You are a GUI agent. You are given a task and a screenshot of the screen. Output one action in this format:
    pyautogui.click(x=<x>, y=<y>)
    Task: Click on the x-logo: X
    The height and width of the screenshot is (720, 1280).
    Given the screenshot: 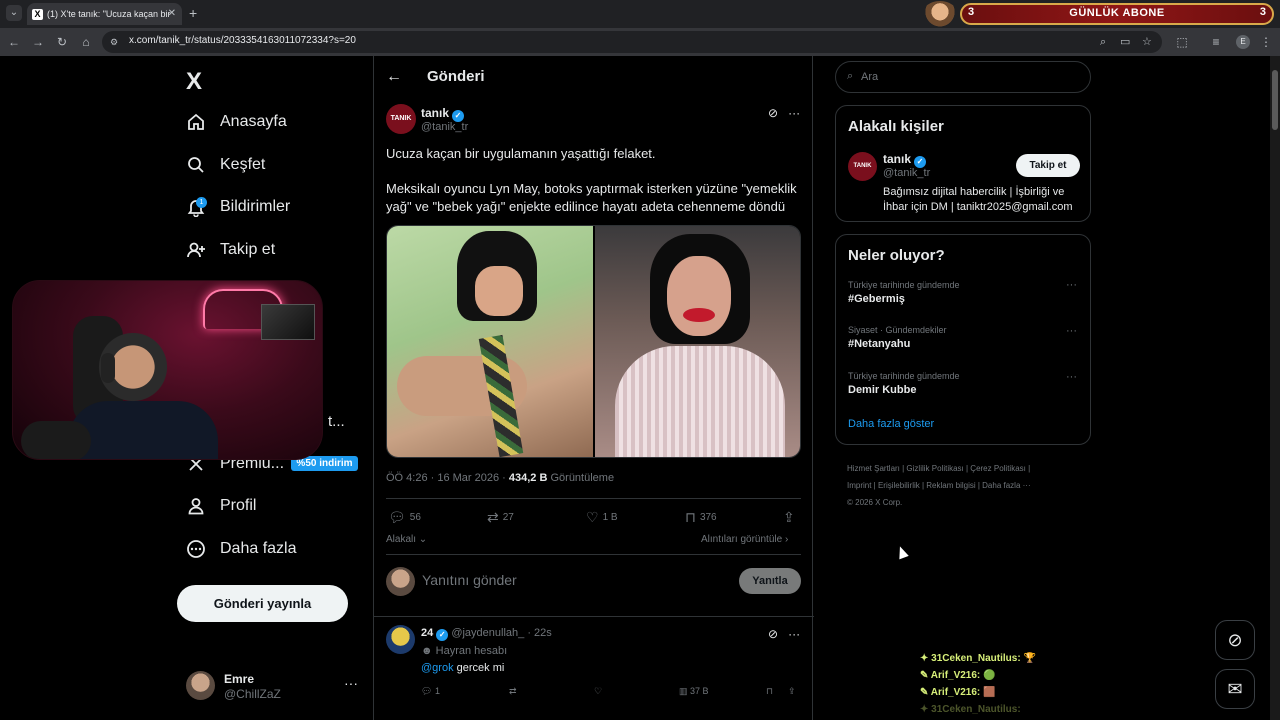 What is the action you would take?
    pyautogui.click(x=194, y=82)
    